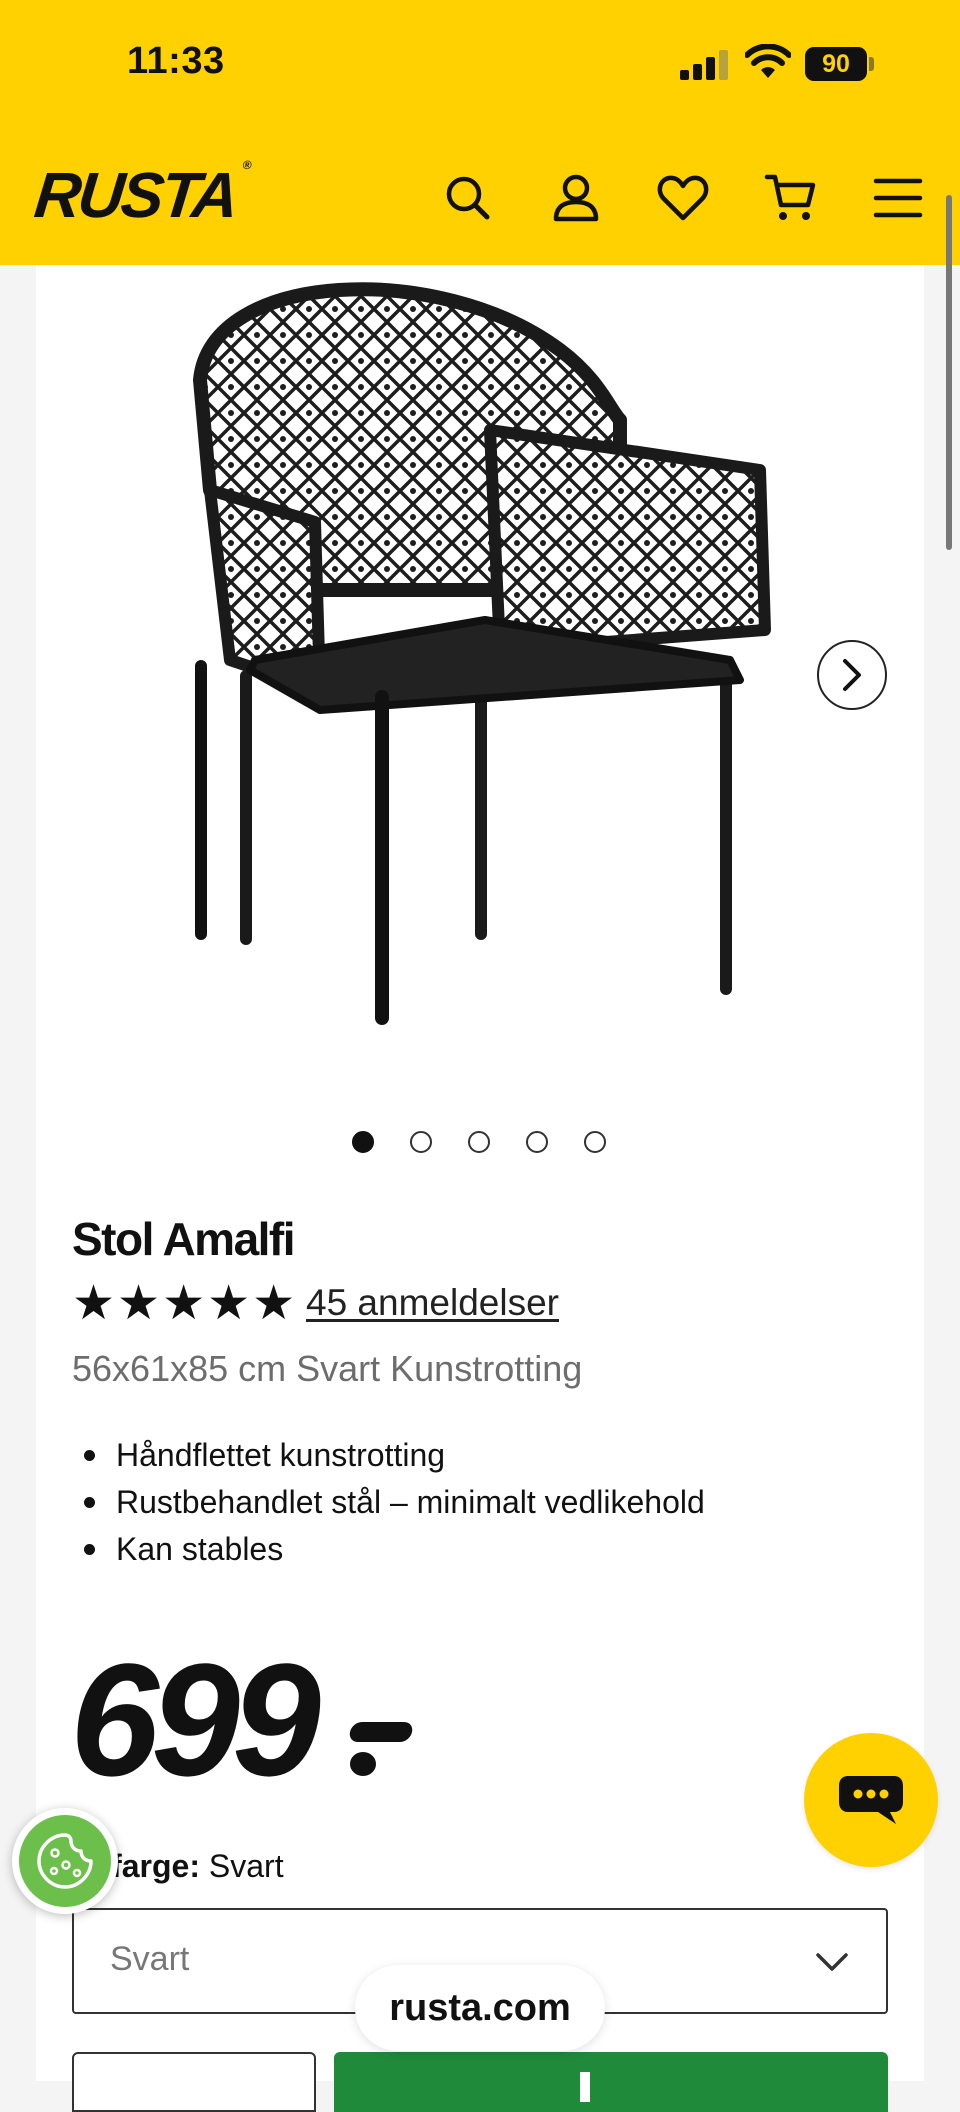 The height and width of the screenshot is (2112, 960). I want to click on rusta-logo: RUSTA ®, so click(141, 195).